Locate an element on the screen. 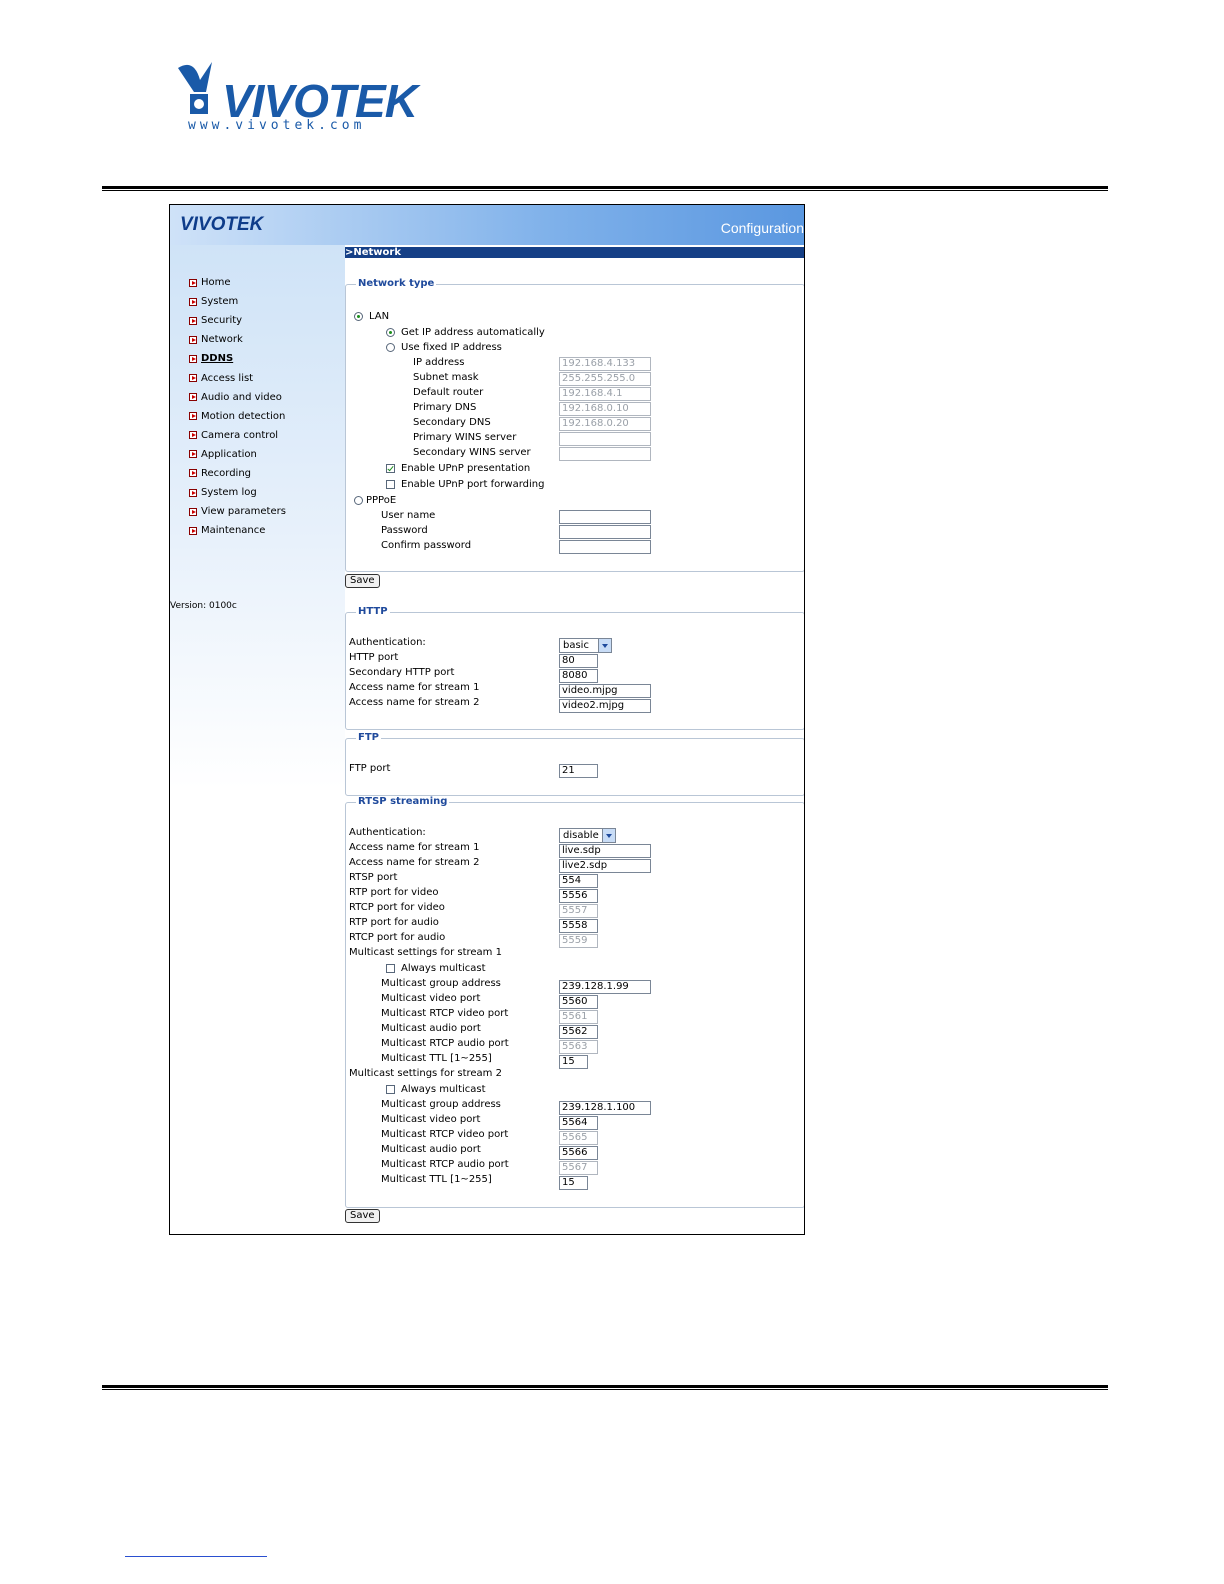  rtp-audio-field: 5558 is located at coordinates (578, 926).